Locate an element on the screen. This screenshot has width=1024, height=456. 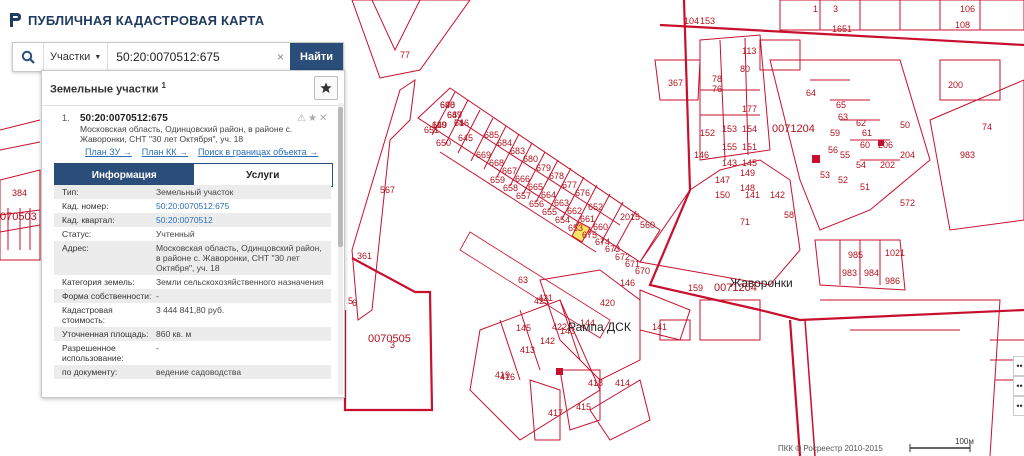
favorite-button is located at coordinates (326, 88).